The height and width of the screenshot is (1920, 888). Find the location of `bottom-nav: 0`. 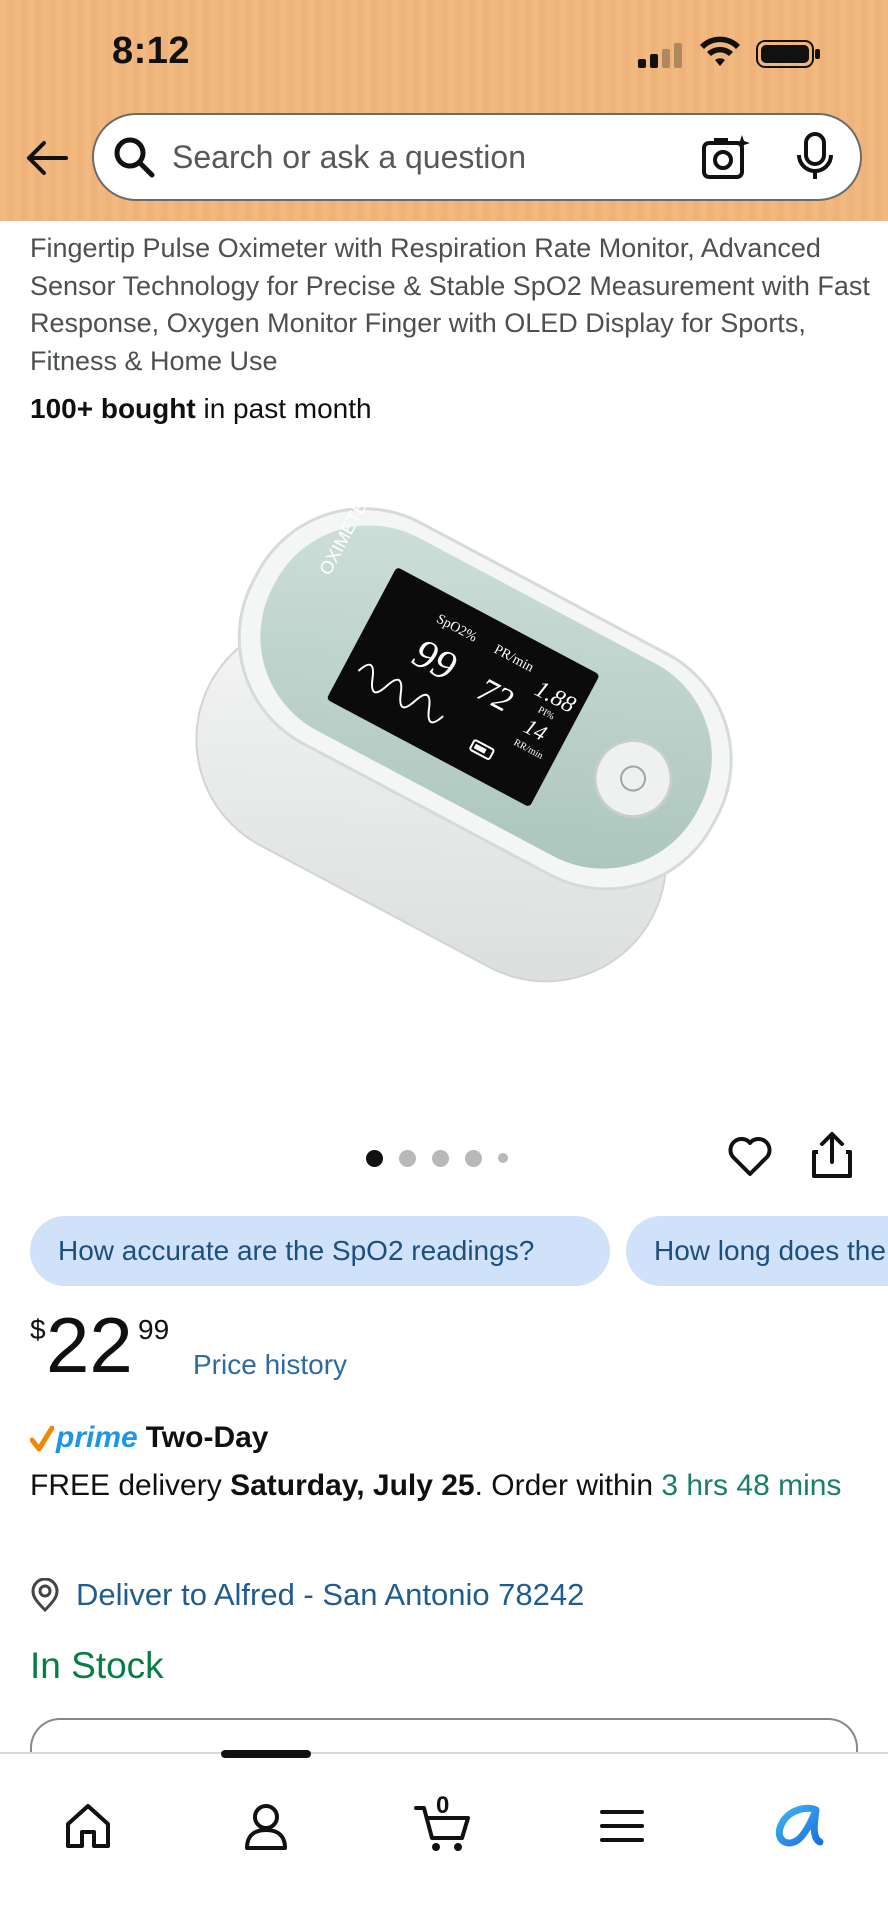

bottom-nav: 0 is located at coordinates (444, 1835).